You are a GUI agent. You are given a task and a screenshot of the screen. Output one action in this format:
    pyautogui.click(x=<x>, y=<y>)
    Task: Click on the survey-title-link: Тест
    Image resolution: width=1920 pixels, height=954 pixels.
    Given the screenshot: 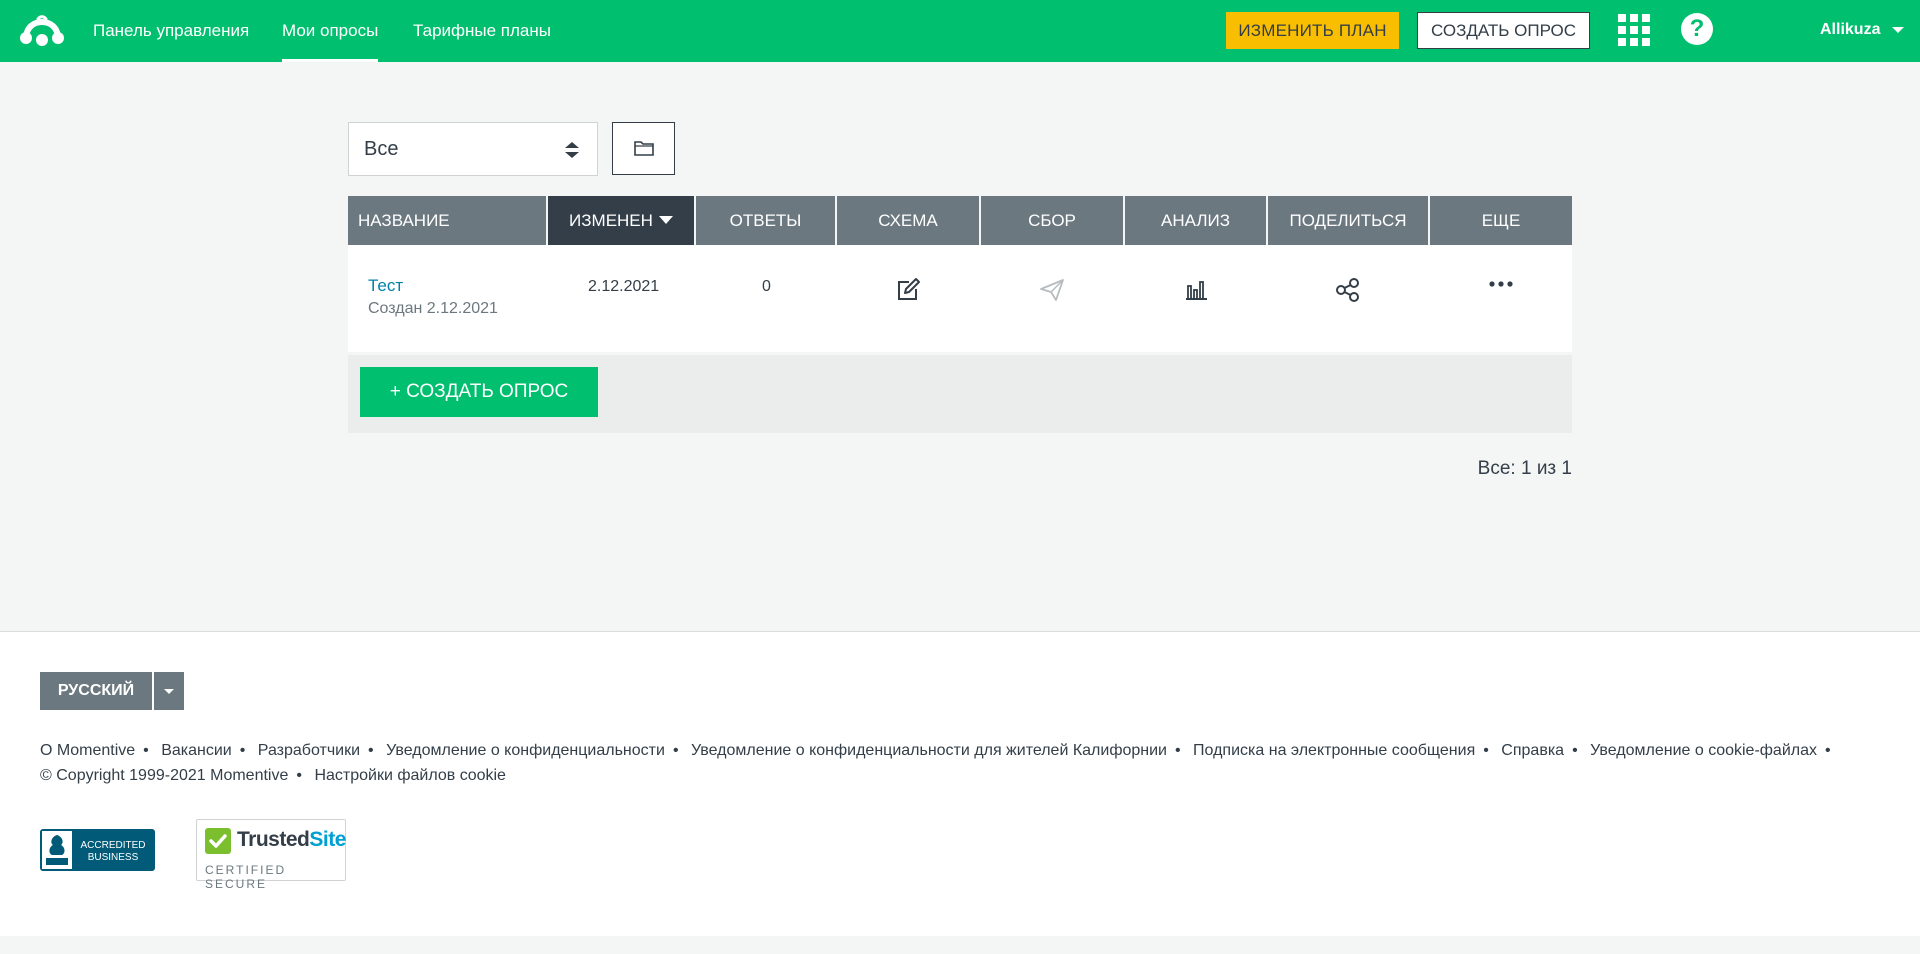 What is the action you would take?
    pyautogui.click(x=385, y=286)
    